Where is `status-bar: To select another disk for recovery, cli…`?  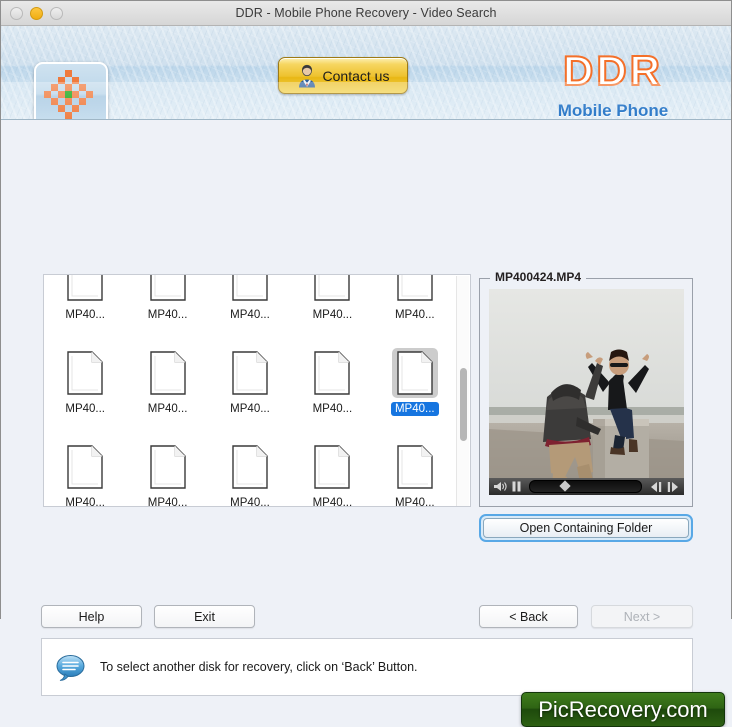
status-bar: To select another disk for recovery, cli… is located at coordinates (367, 667).